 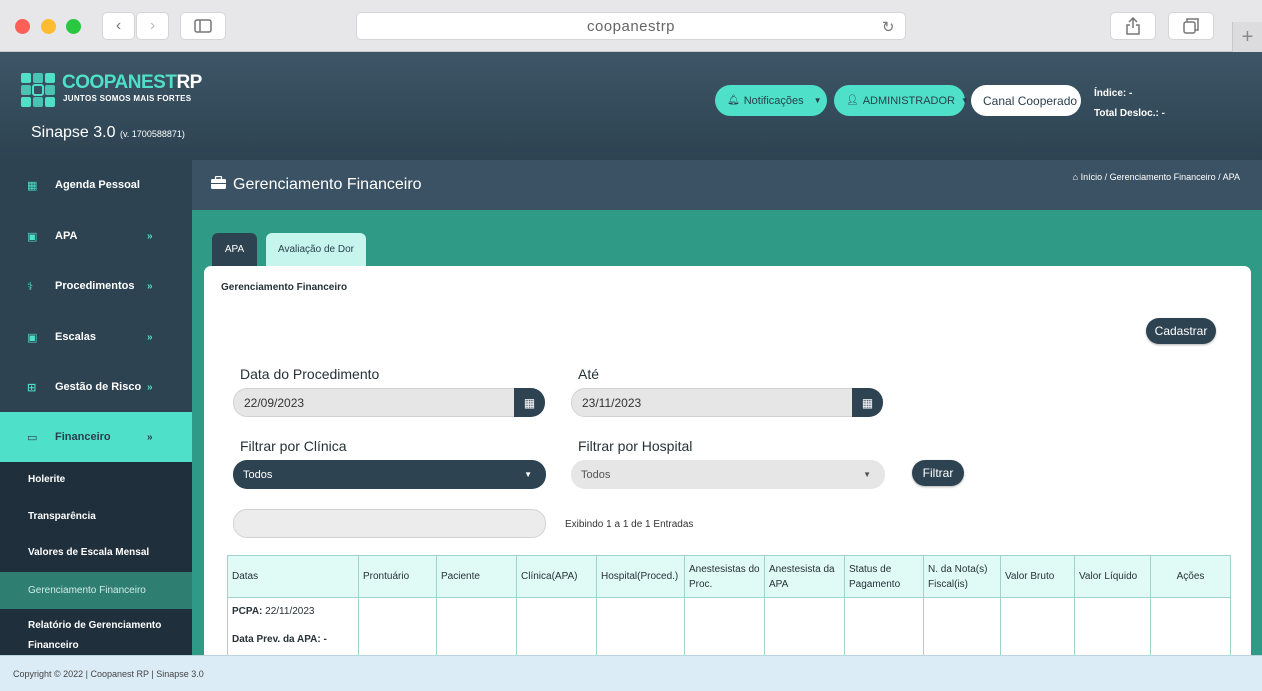 What do you see at coordinates (640, 626) in the screenshot?
I see `cell-hospital` at bounding box center [640, 626].